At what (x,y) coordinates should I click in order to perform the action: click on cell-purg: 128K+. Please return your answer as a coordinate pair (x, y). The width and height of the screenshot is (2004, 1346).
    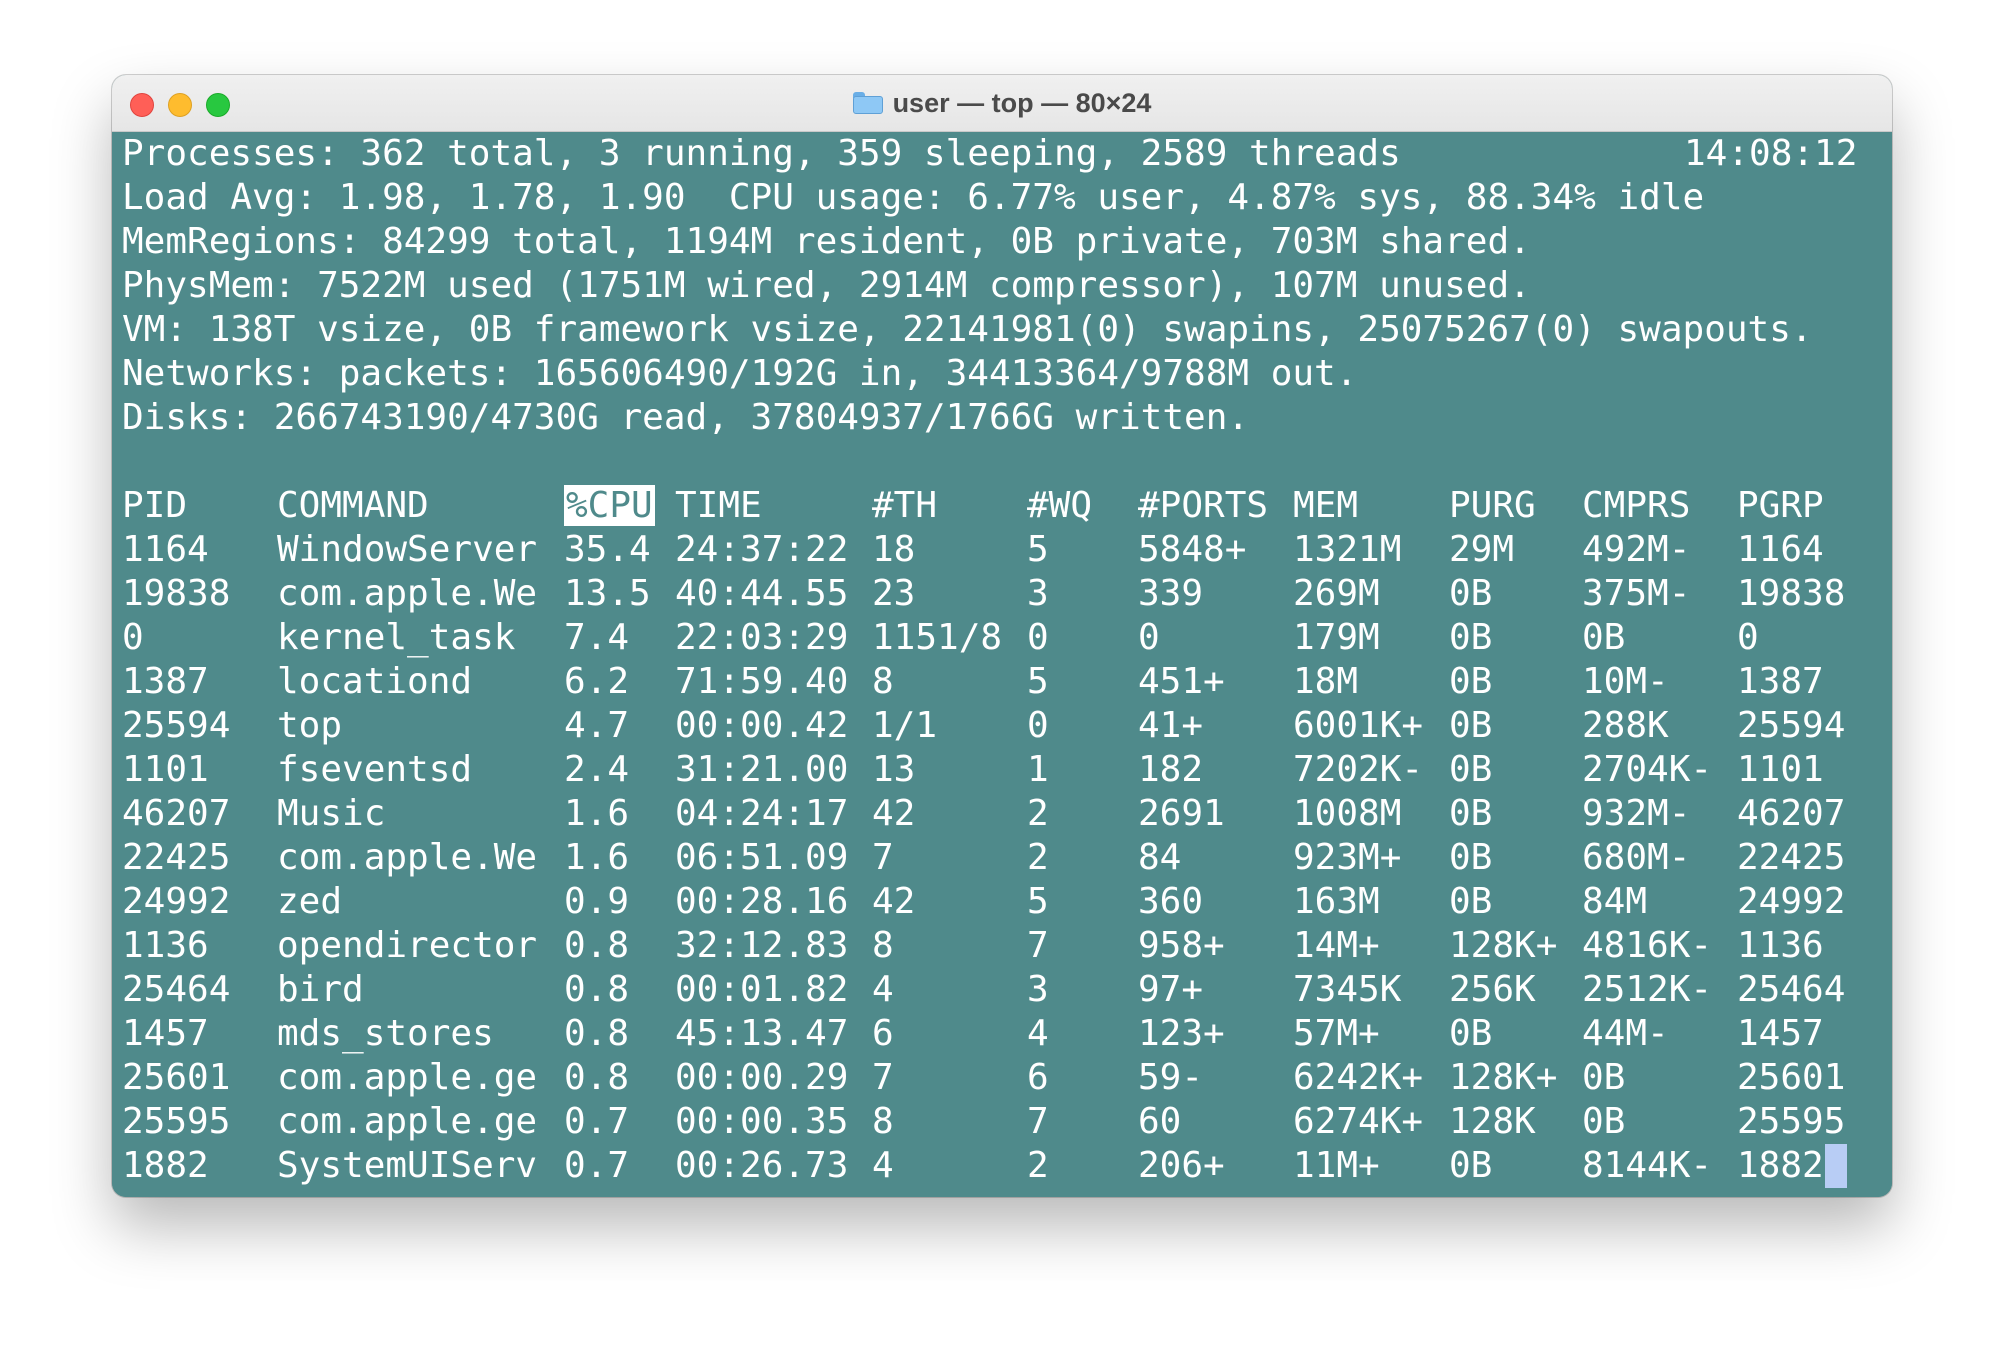
    Looking at the image, I should click on (1503, 1077).